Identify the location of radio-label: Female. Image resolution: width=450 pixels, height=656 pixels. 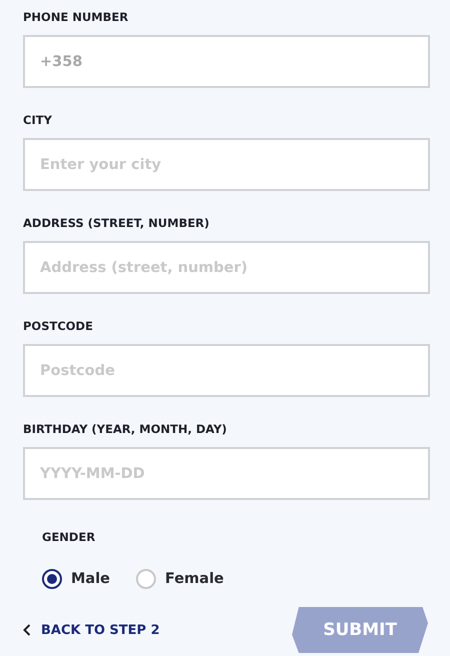
(194, 579).